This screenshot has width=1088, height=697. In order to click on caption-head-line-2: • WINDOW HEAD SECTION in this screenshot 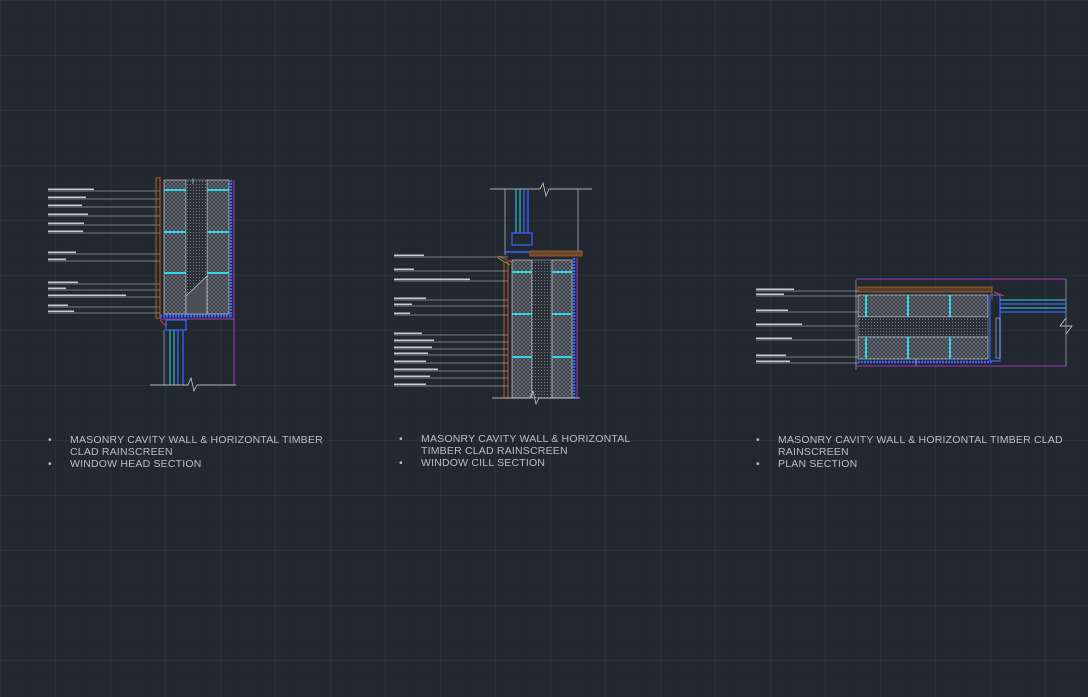, I will do `click(198, 464)`.